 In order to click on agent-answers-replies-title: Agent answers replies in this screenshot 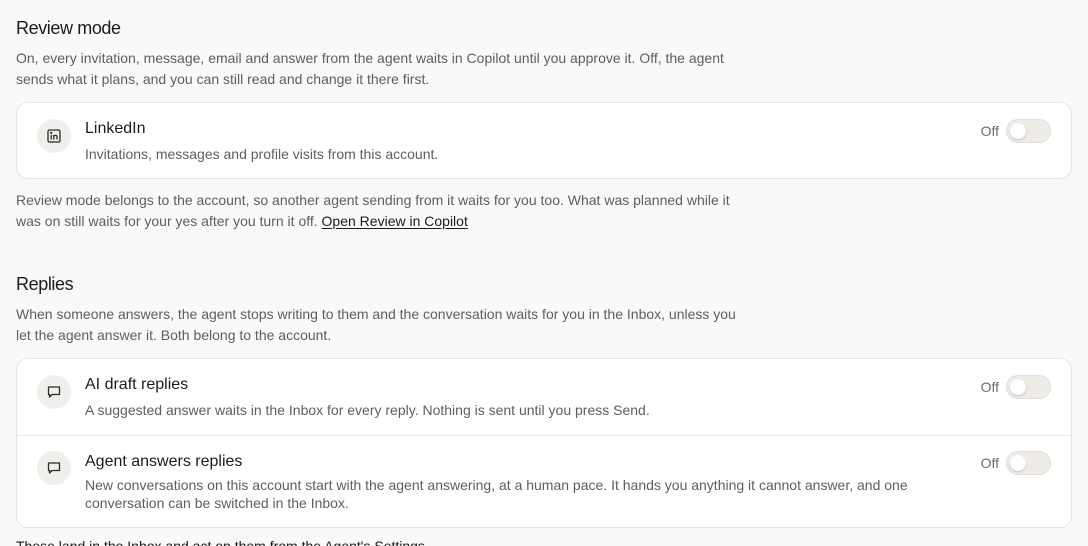, I will do `click(164, 461)`.